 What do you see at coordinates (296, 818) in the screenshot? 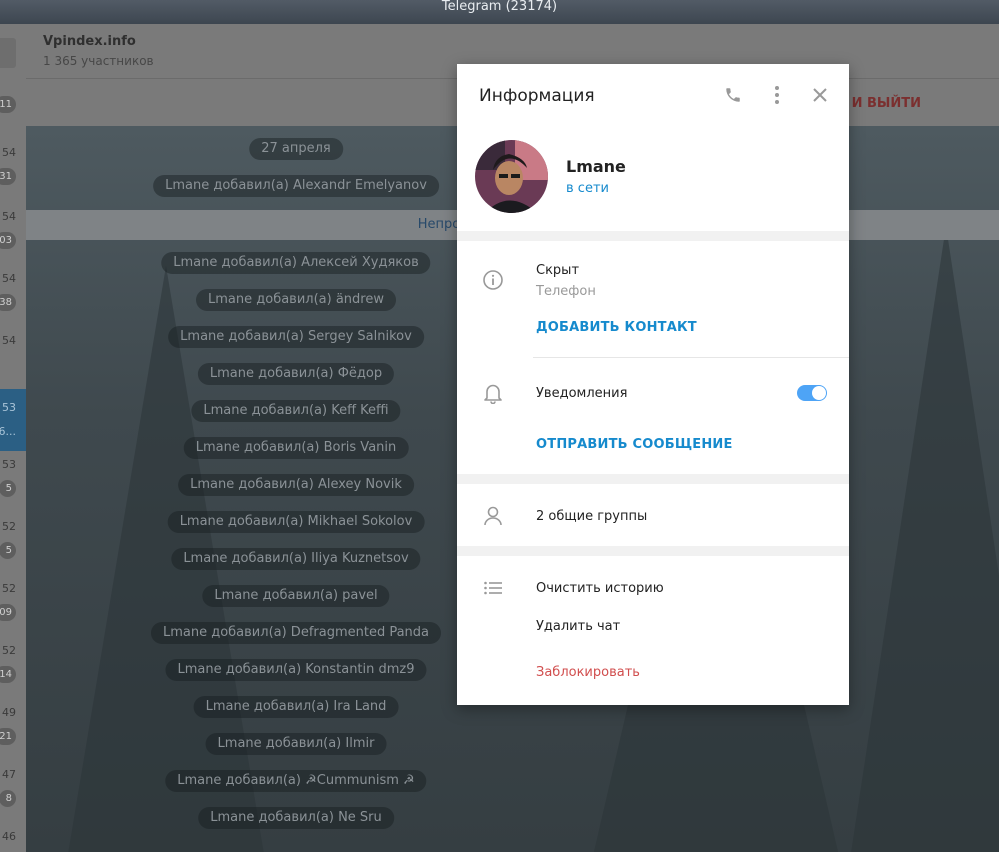
I see `service-message: Lmane добавил(а) Ne Sru` at bounding box center [296, 818].